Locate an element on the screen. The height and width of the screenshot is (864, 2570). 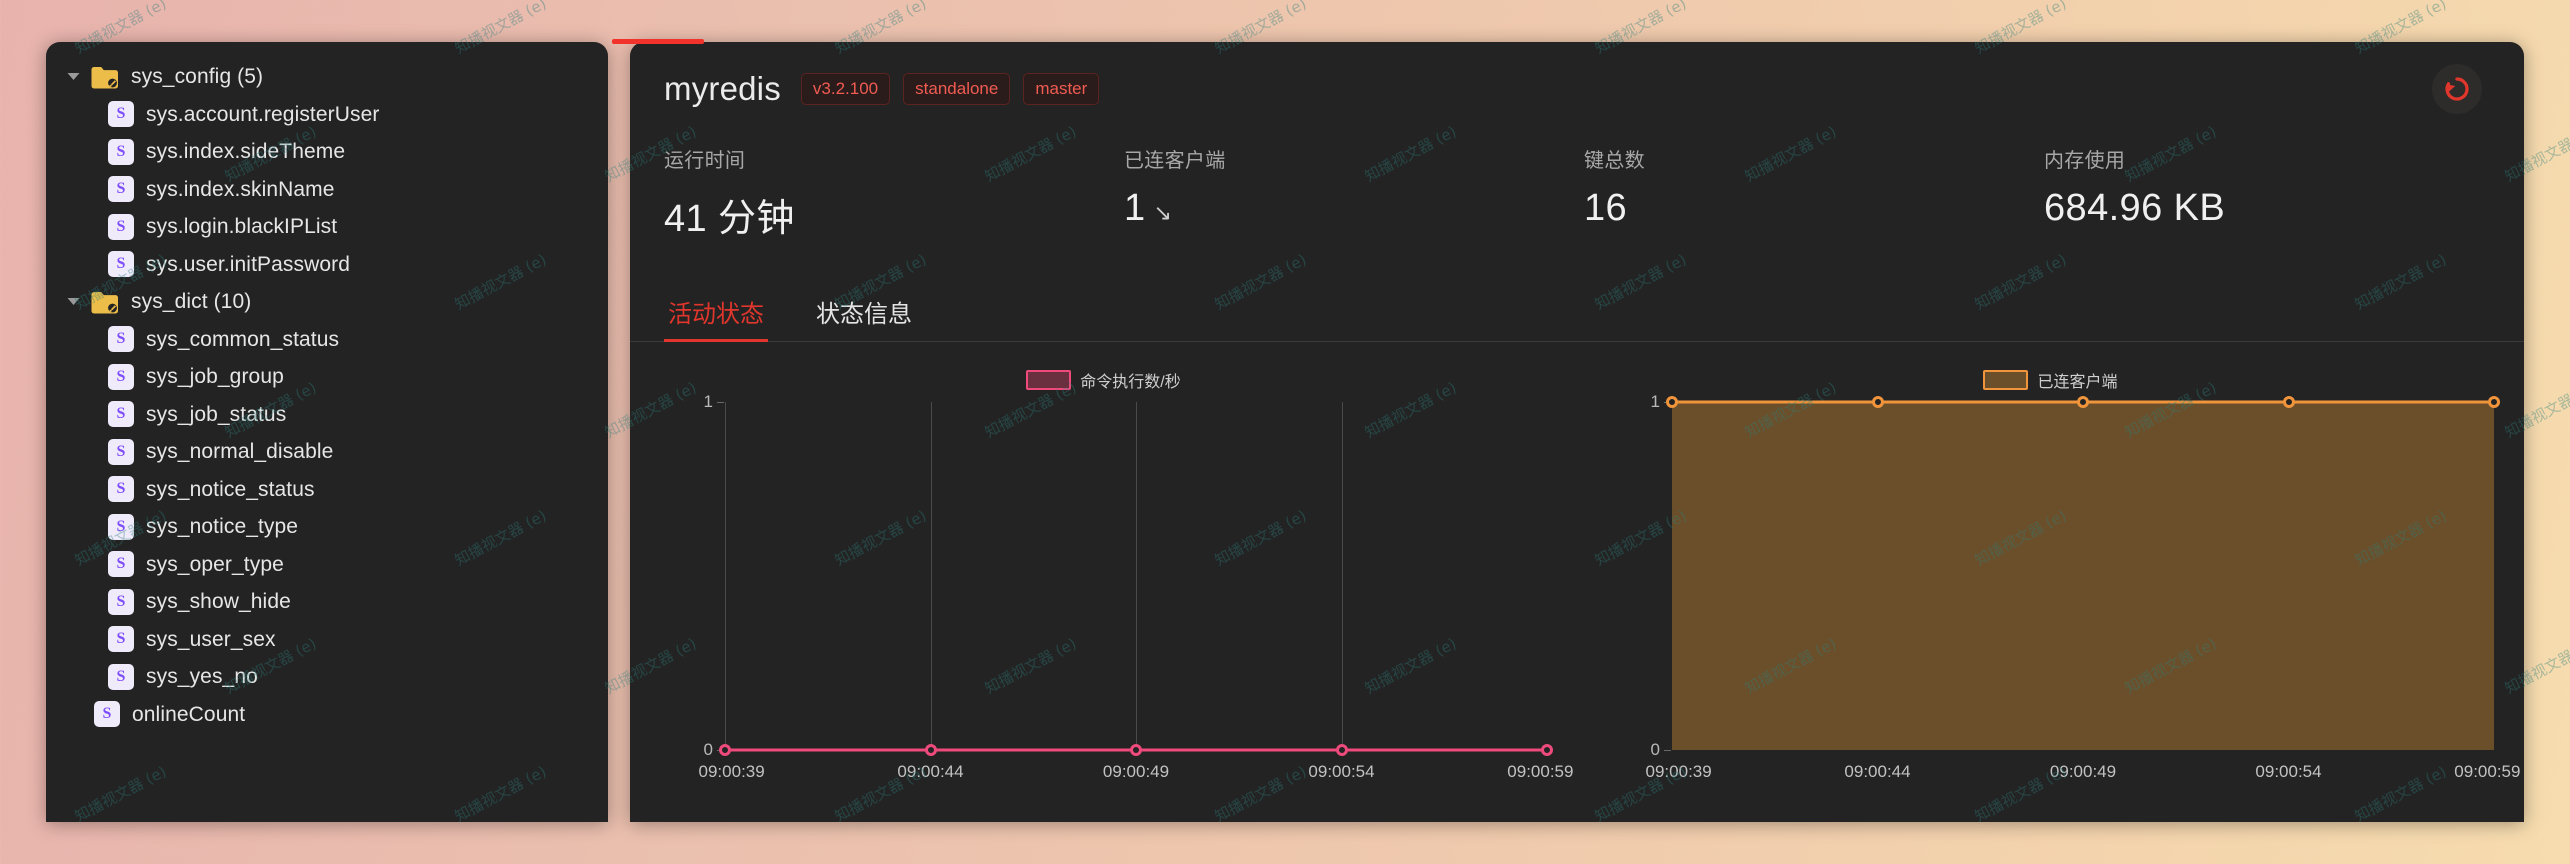
server-header: myredis v3.2.100 standalone master is located at coordinates (1577, 78).